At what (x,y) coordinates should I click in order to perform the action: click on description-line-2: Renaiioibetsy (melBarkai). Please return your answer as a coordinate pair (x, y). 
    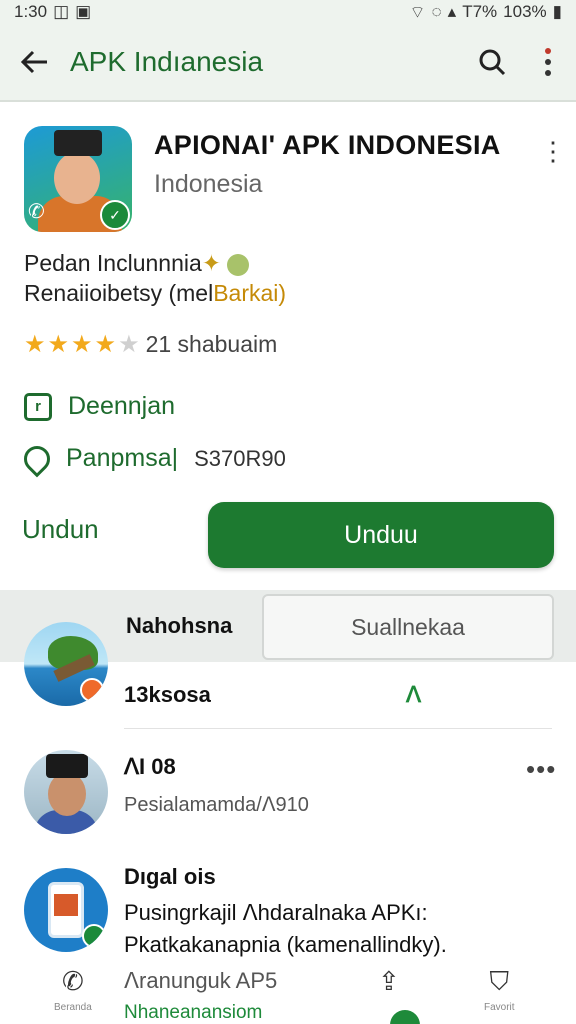
    Looking at the image, I should click on (155, 293).